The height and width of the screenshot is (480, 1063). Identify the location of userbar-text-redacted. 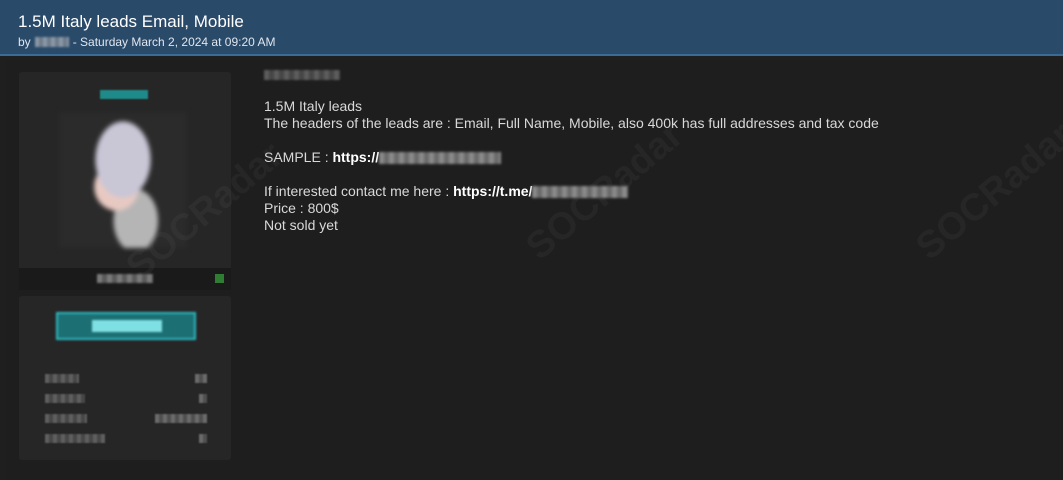
(127, 326).